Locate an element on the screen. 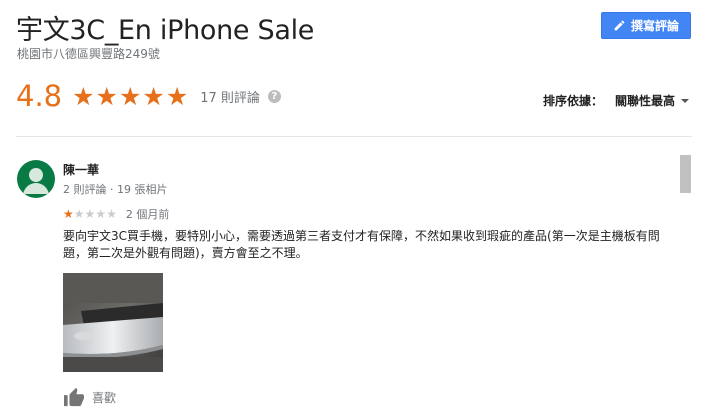 The width and height of the screenshot is (720, 419). sort-dropdown: 關聯性最高 is located at coordinates (645, 100).